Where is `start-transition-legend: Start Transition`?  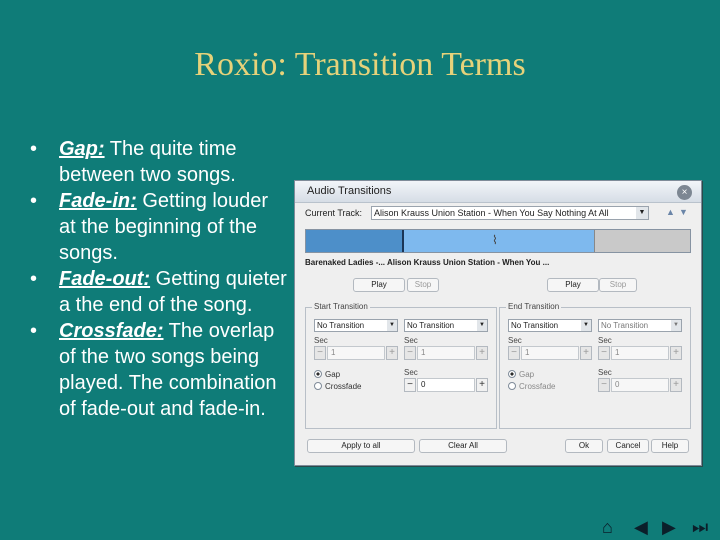 start-transition-legend: Start Transition is located at coordinates (341, 306).